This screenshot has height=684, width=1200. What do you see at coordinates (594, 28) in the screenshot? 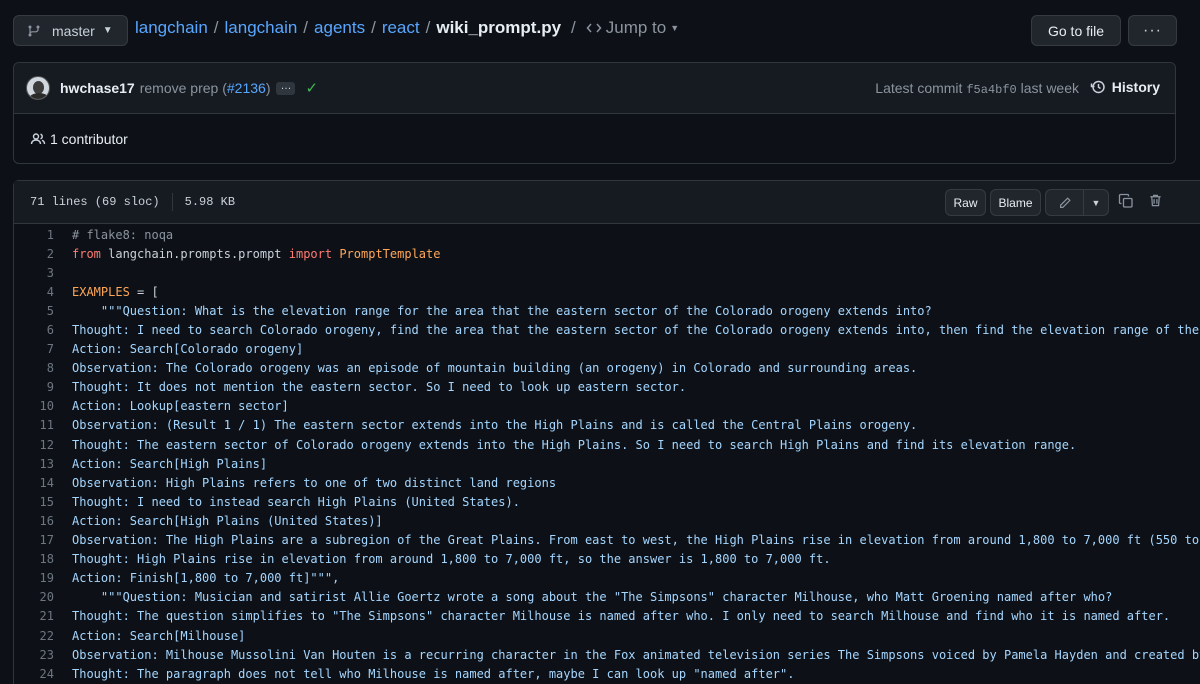
I see `code-icon` at bounding box center [594, 28].